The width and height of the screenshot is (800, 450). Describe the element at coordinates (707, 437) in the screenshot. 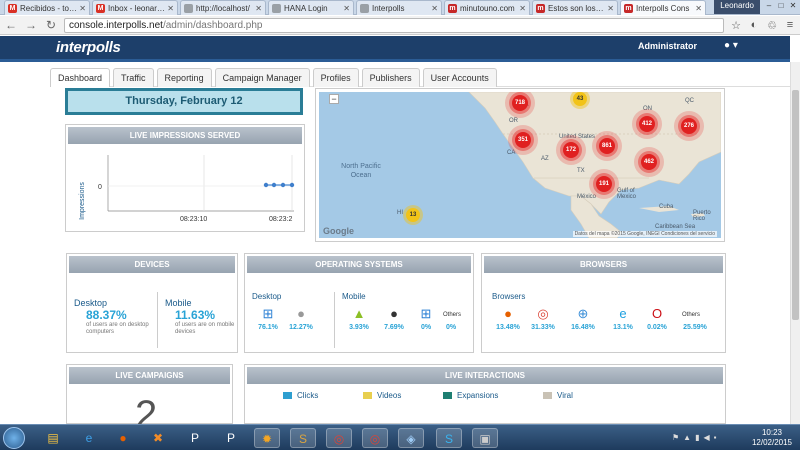

I see `volume-icon: ◀` at that location.